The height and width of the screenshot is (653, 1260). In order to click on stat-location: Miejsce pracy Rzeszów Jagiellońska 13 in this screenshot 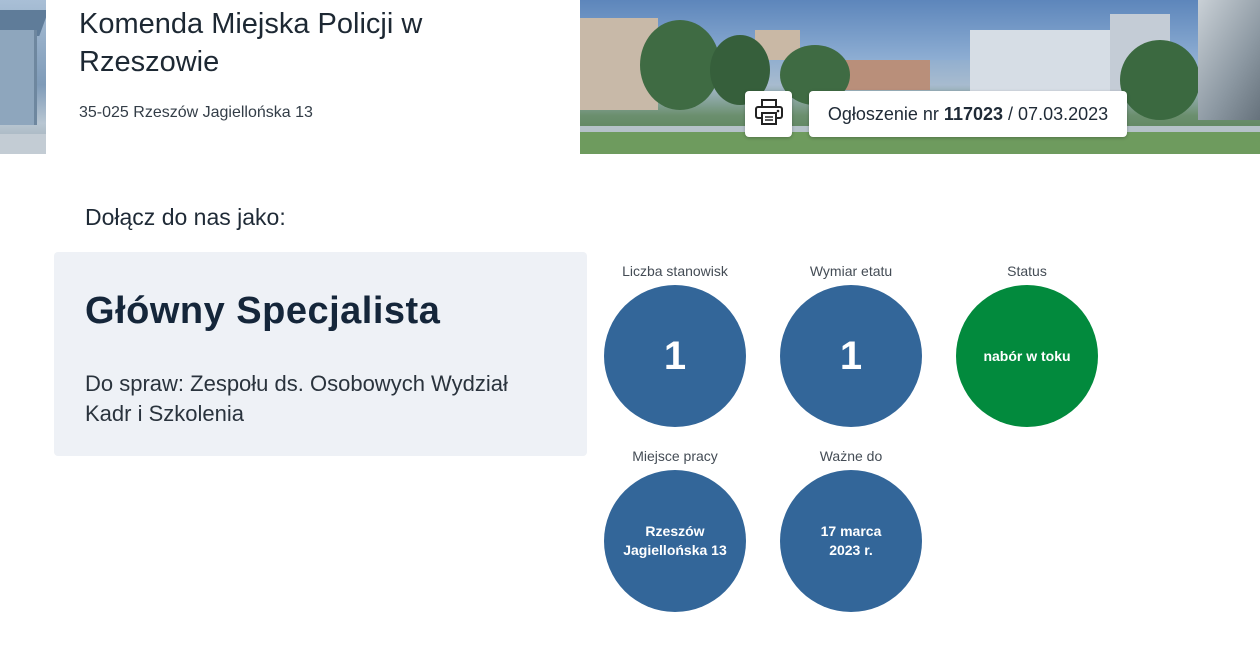, I will do `click(675, 529)`.